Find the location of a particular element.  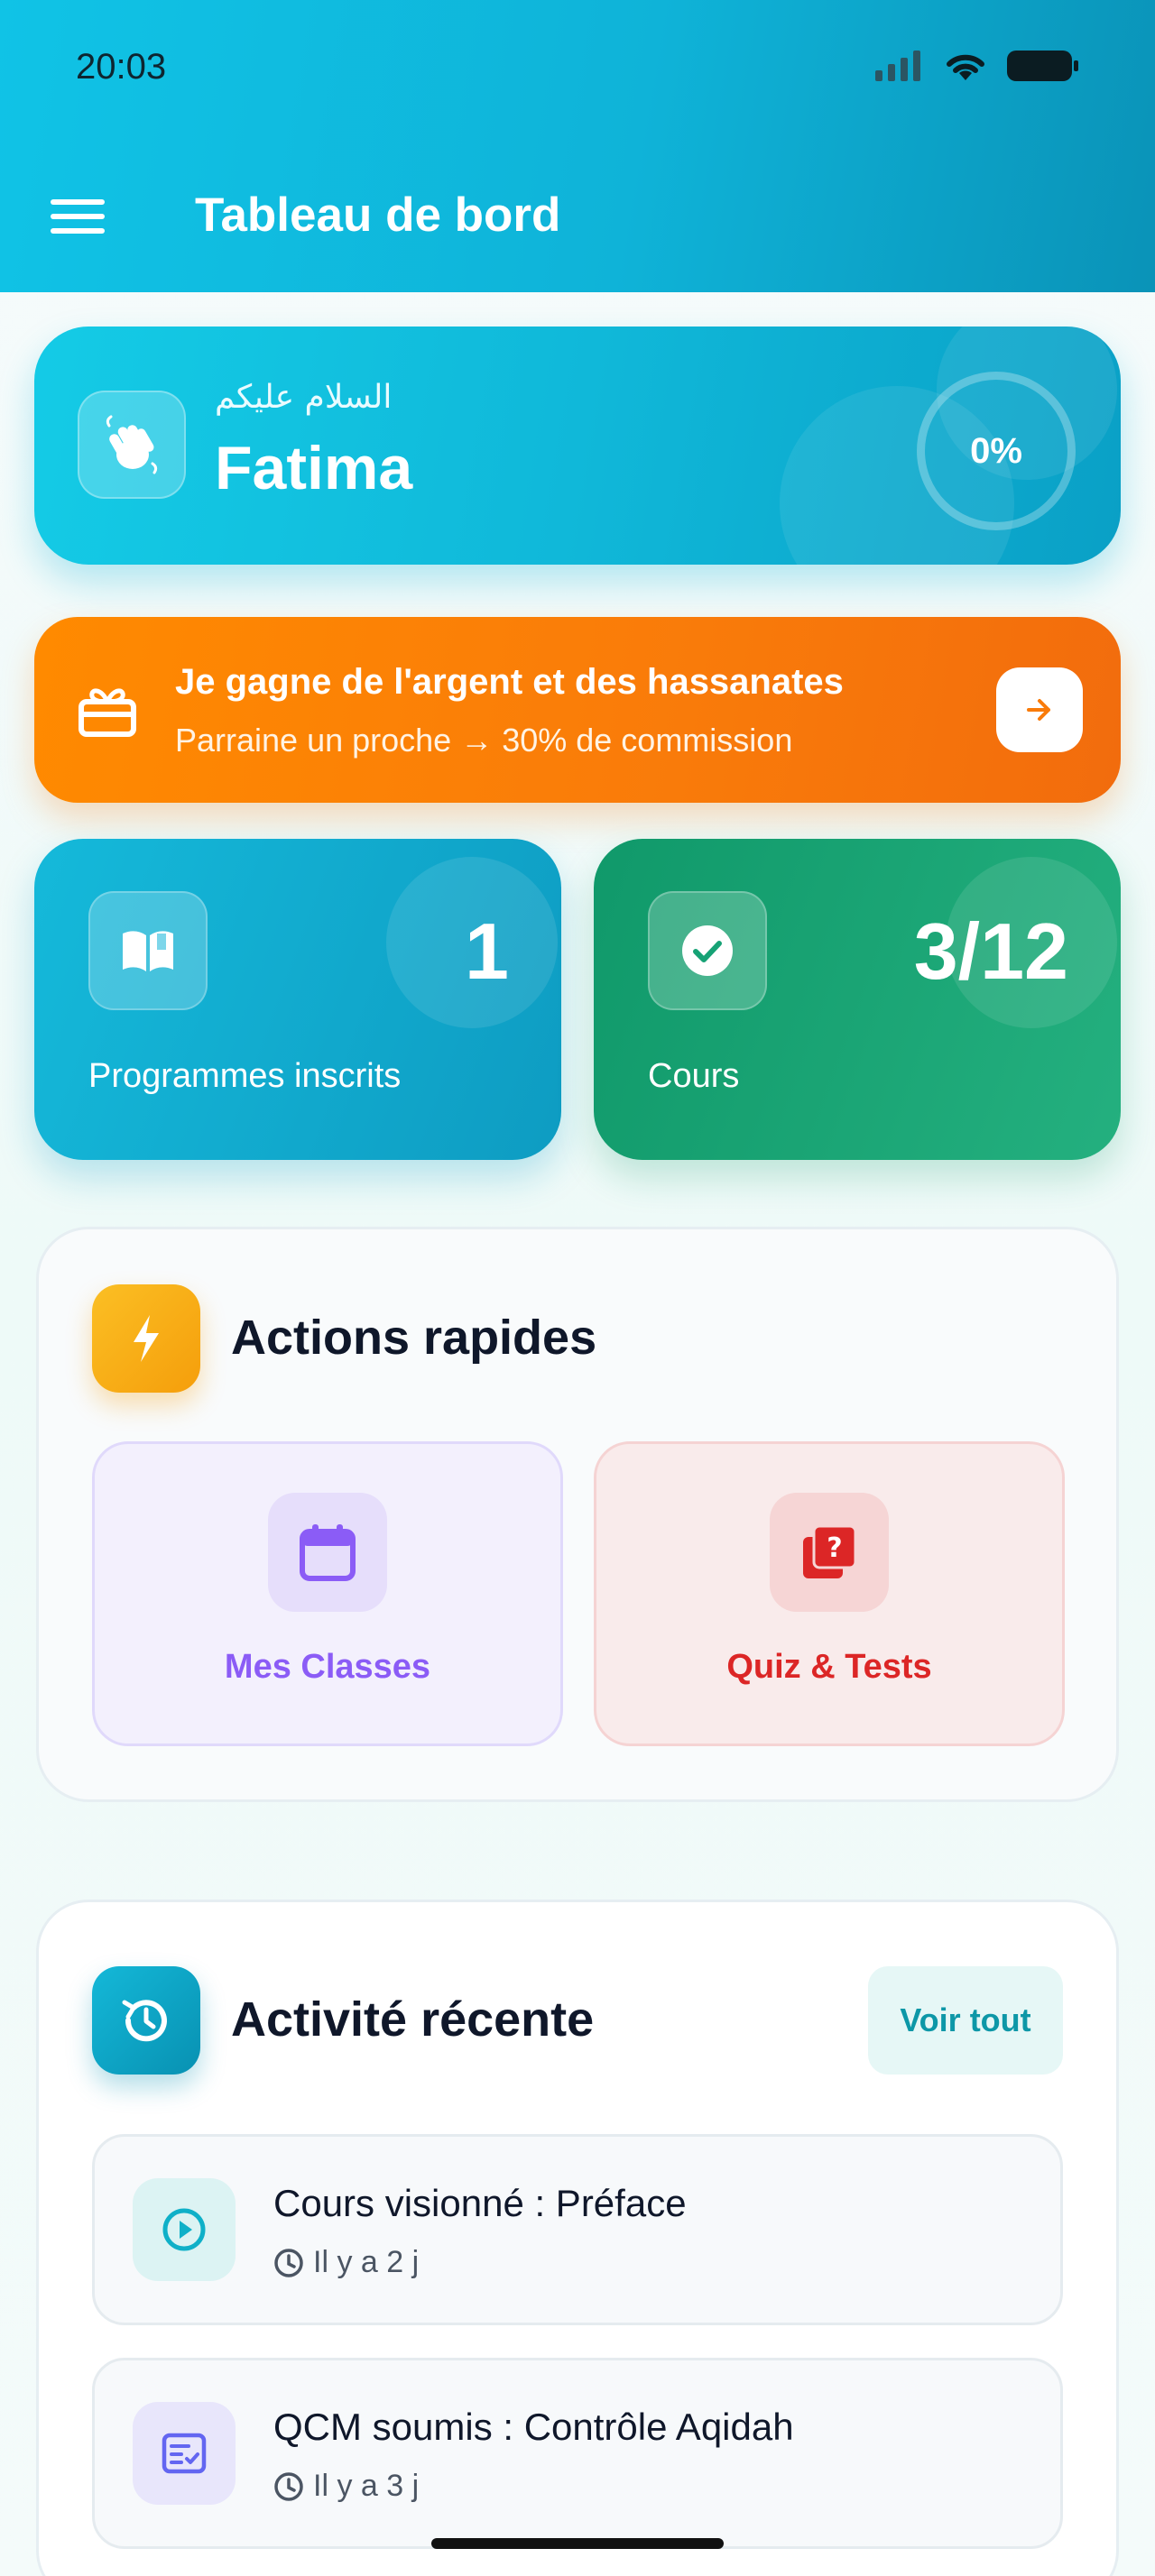

stat-value: 1 is located at coordinates (487, 951).